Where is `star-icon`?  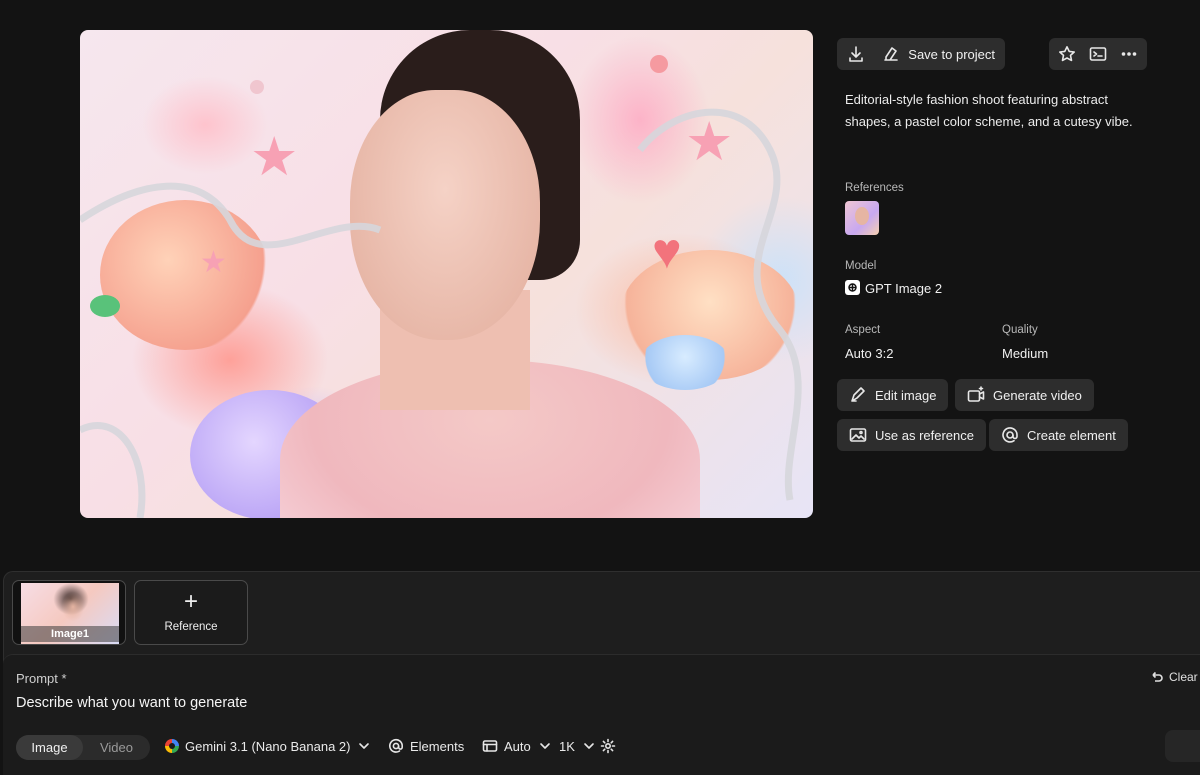
star-icon is located at coordinates (1067, 54).